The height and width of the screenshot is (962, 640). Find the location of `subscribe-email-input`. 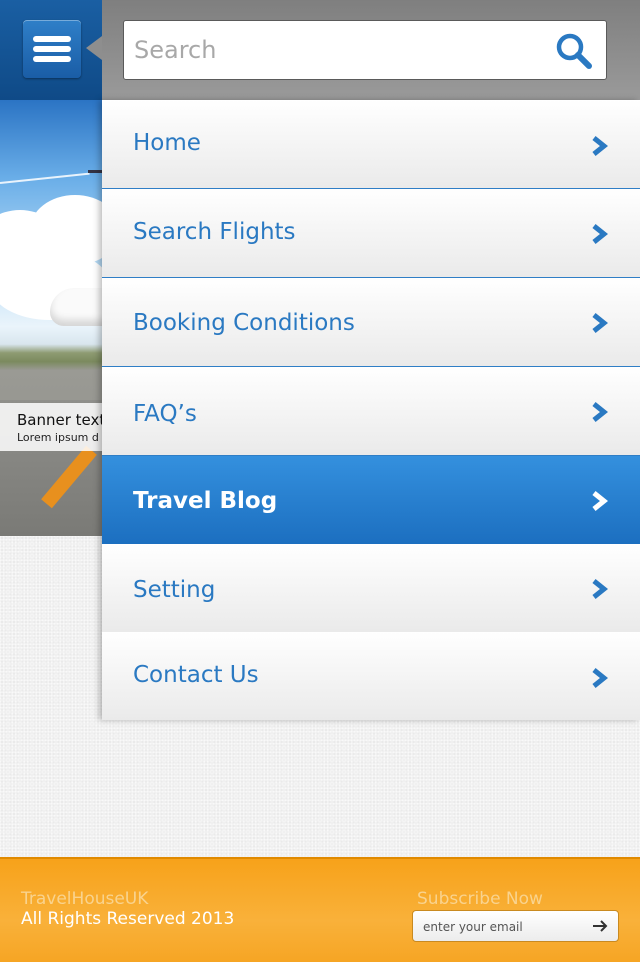

subscribe-email-input is located at coordinates (503, 927).